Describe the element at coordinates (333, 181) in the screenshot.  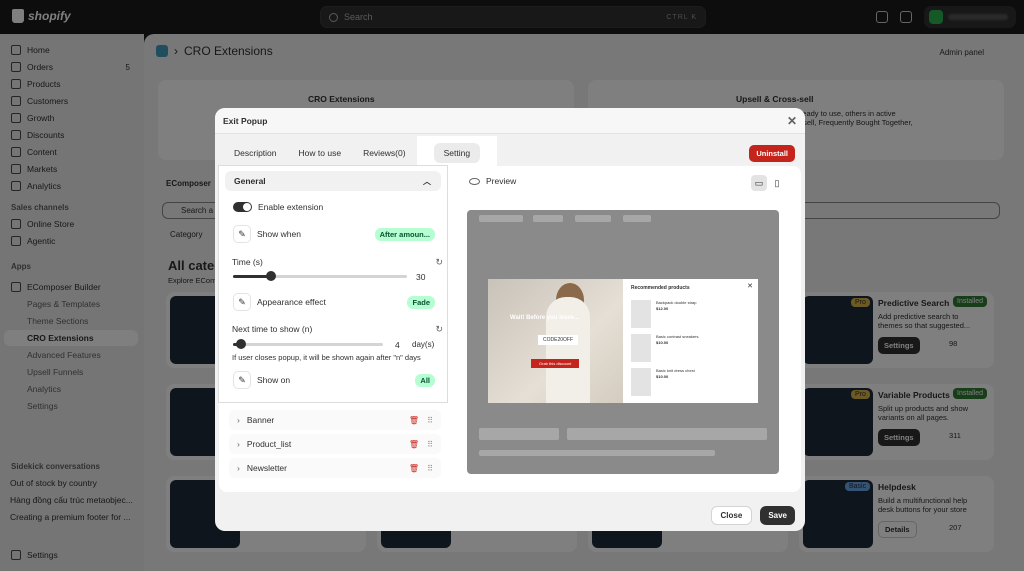
I see `general-section-header: General ︿` at that location.